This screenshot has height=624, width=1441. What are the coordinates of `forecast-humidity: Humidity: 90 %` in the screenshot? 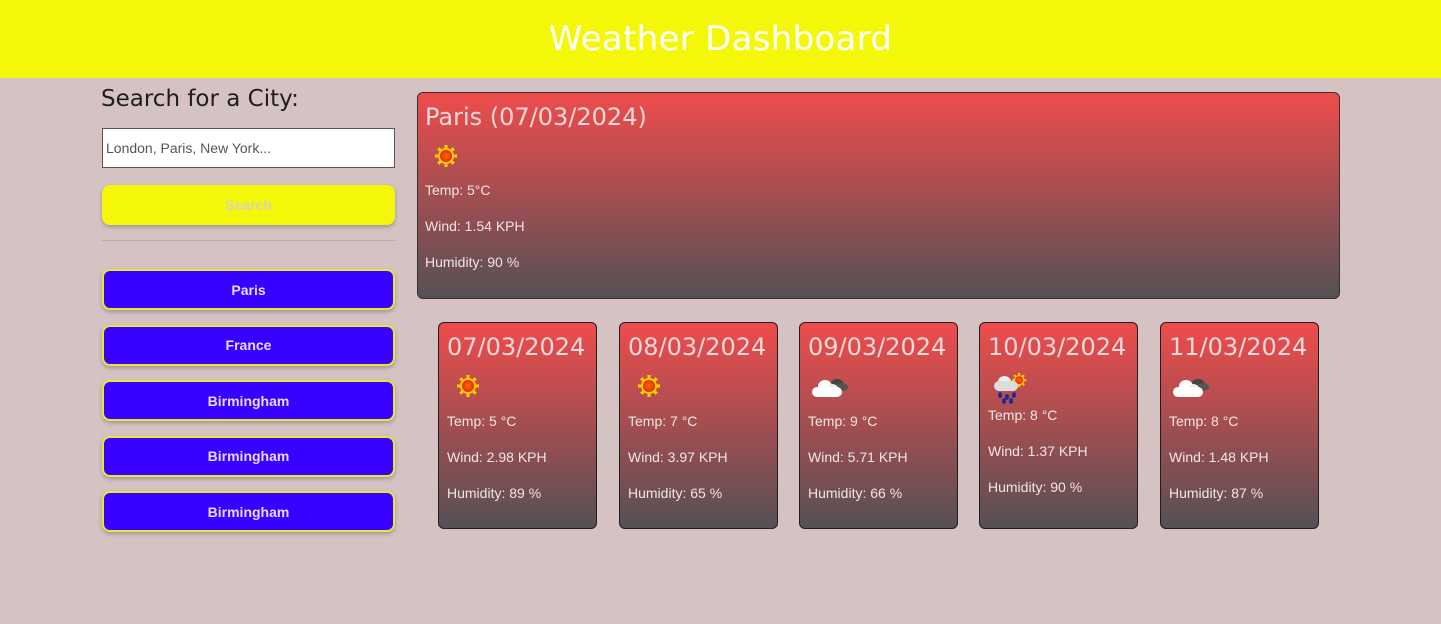 It's located at (1035, 487).